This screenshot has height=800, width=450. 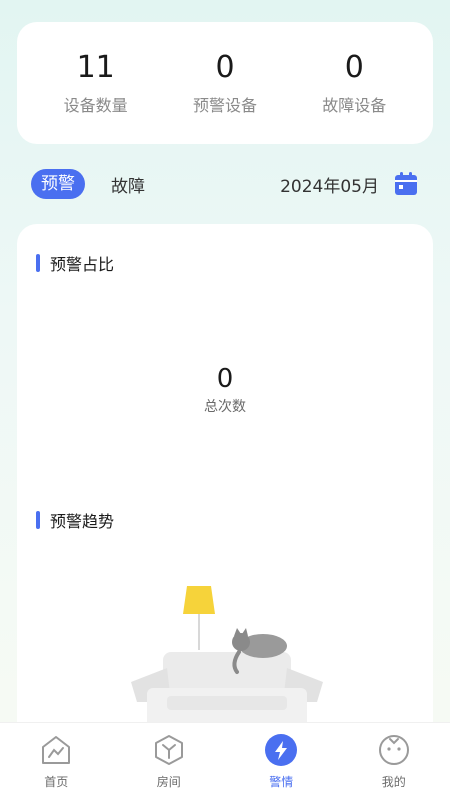 What do you see at coordinates (227, 657) in the screenshot?
I see `empty-state-illustration` at bounding box center [227, 657].